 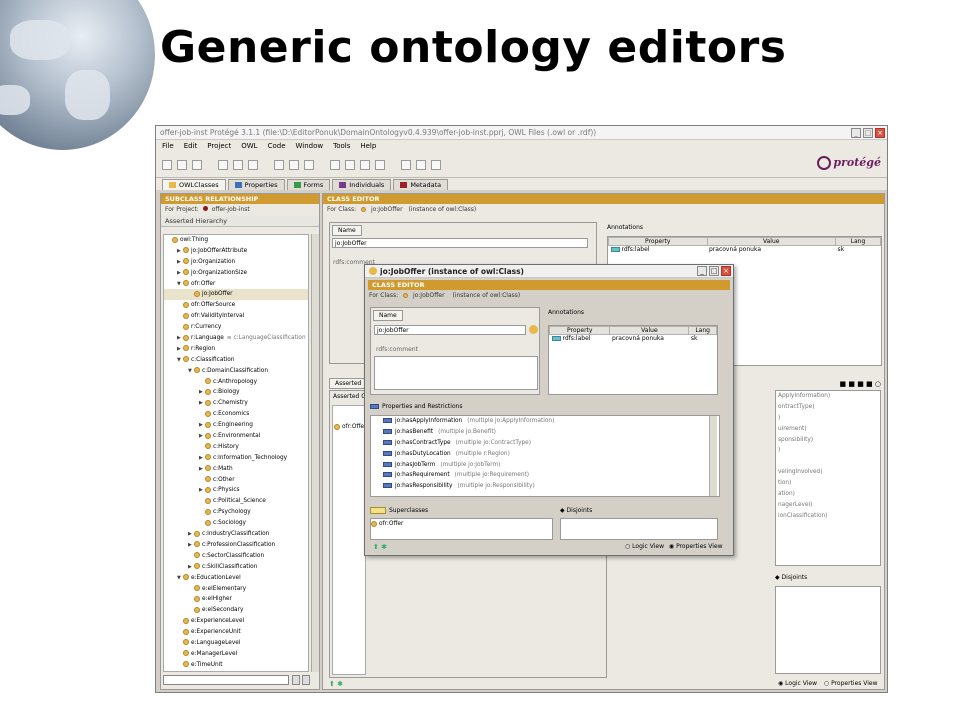 What do you see at coordinates (533, 329) in the screenshot?
I see `dialog-name-lookup-icon` at bounding box center [533, 329].